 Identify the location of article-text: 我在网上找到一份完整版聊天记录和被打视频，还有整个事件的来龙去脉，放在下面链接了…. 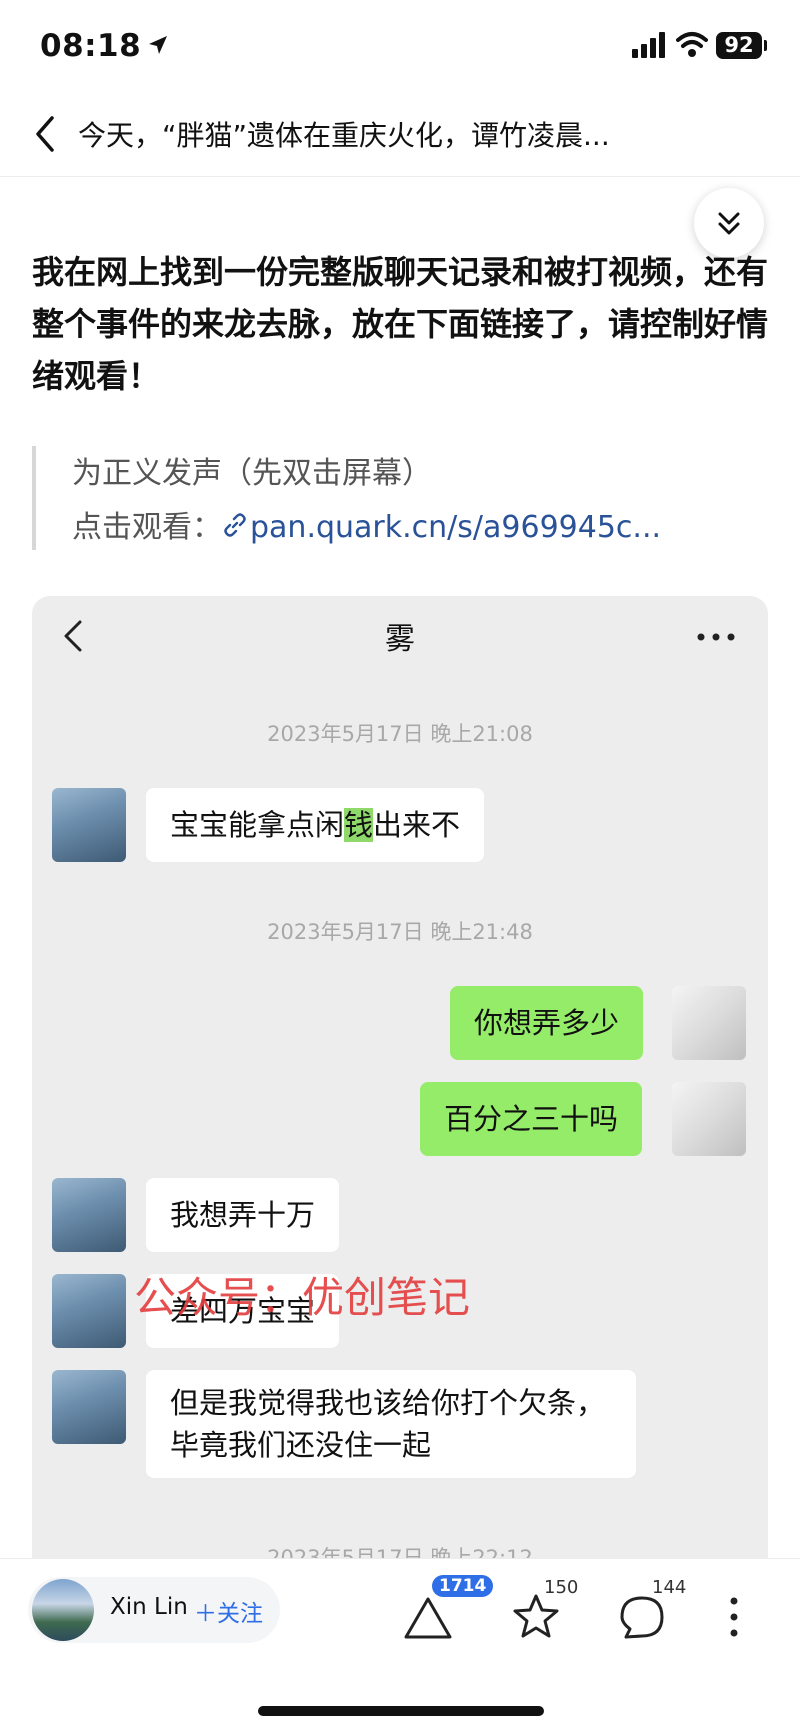
(400, 324).